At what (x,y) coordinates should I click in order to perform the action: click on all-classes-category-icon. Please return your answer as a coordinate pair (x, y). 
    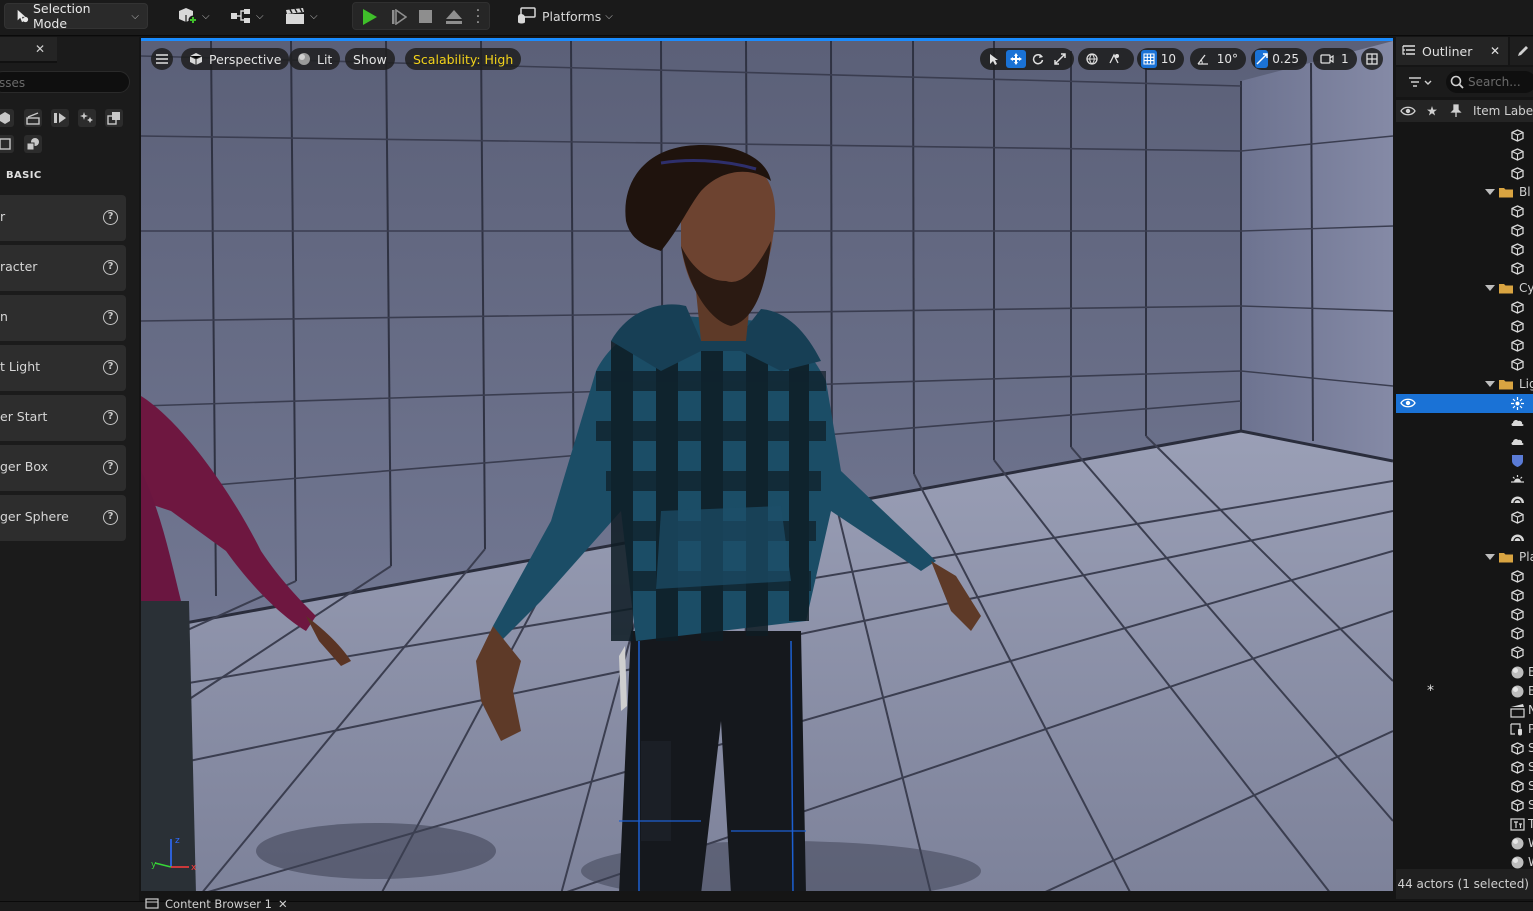
    Looking at the image, I should click on (114, 118).